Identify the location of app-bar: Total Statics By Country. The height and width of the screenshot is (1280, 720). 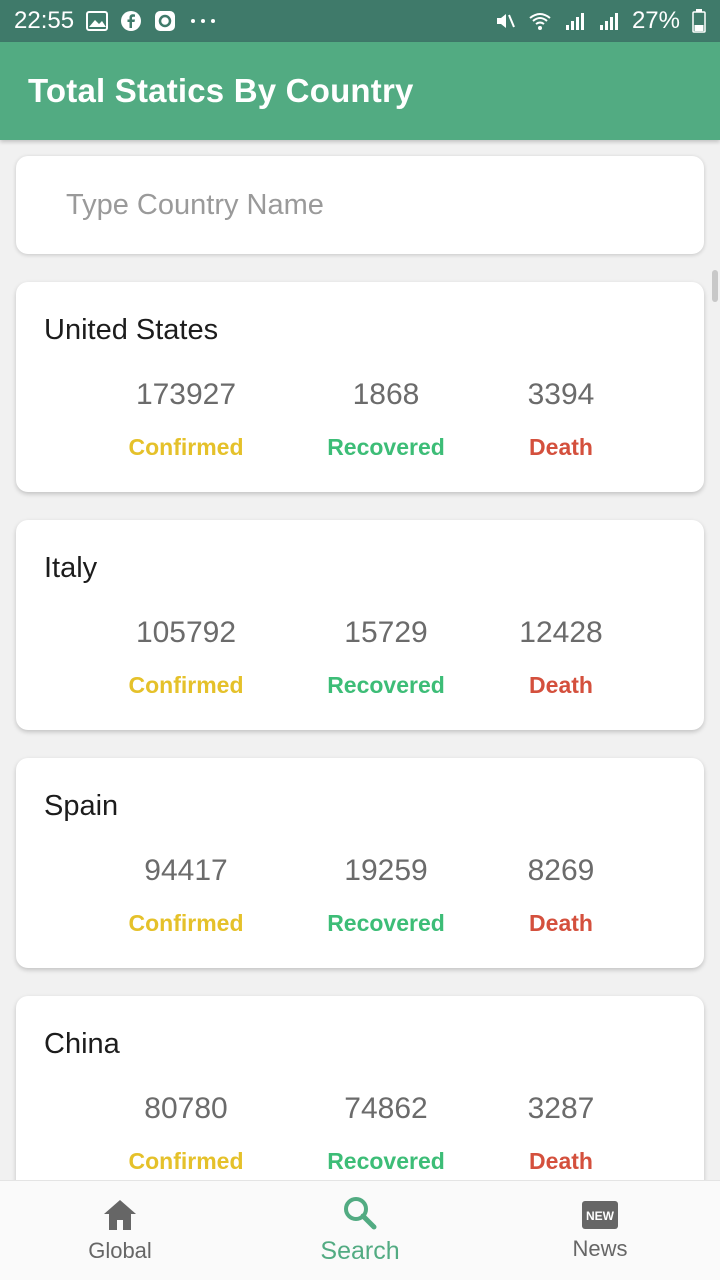
(360, 91).